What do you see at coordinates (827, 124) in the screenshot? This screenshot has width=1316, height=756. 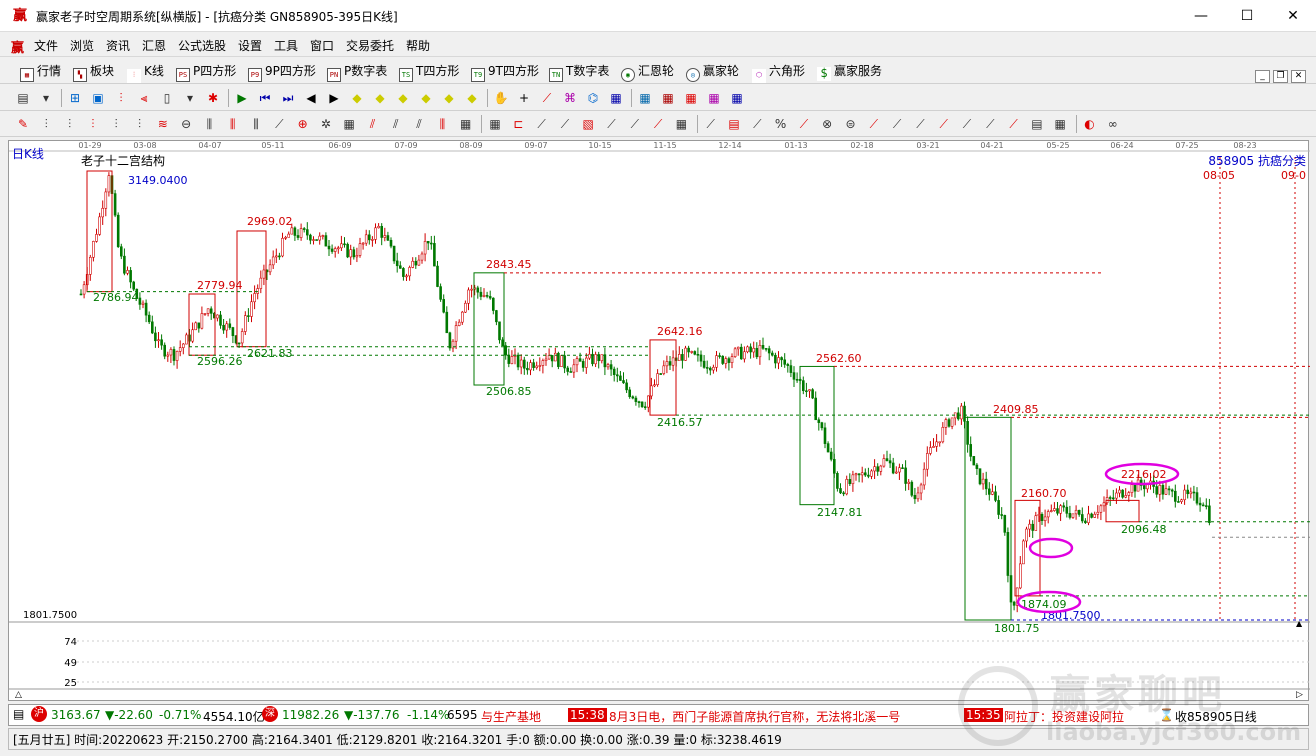 I see `tool-button-icon: ⊗` at bounding box center [827, 124].